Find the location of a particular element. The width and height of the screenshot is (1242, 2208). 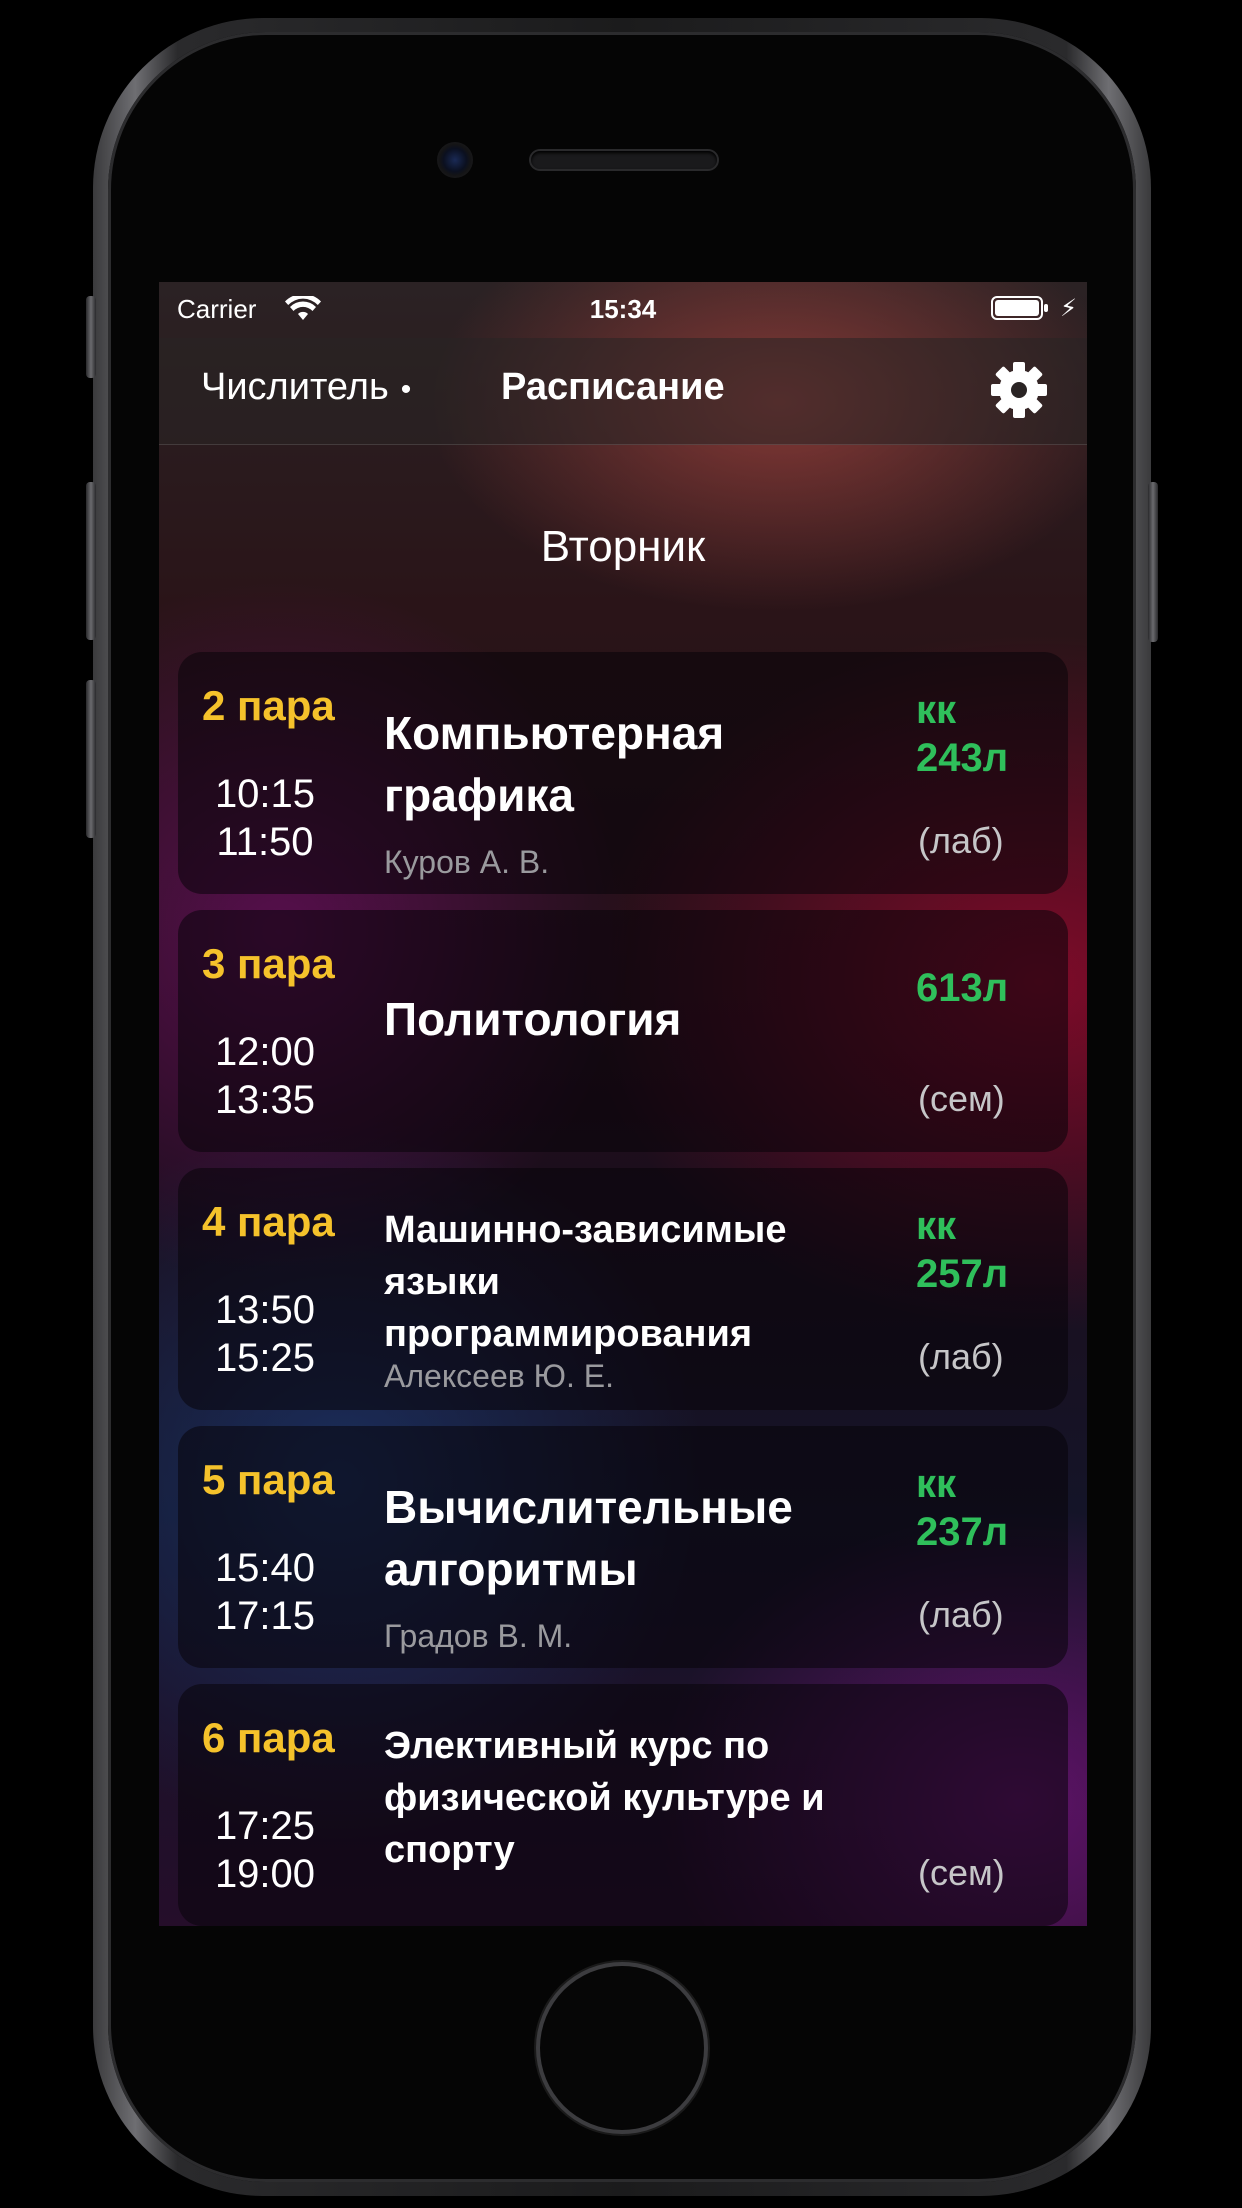

start-time: 12:00 is located at coordinates (265, 1052).